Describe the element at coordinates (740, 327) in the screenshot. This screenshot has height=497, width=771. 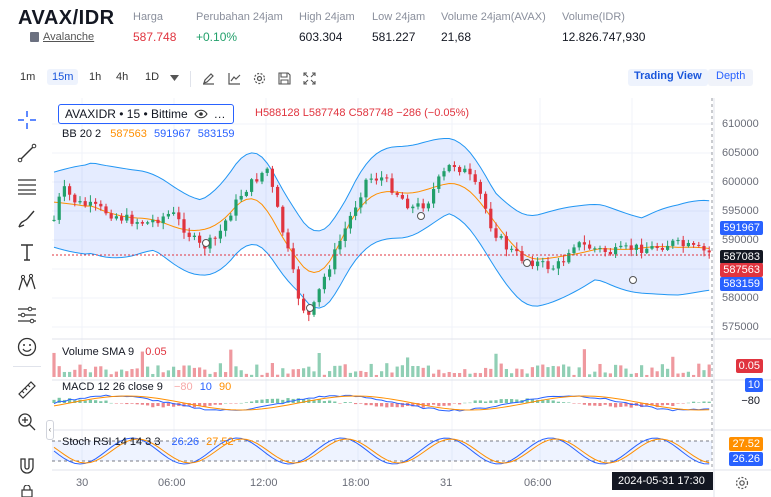
I see `price-axis-label: 575000` at that location.